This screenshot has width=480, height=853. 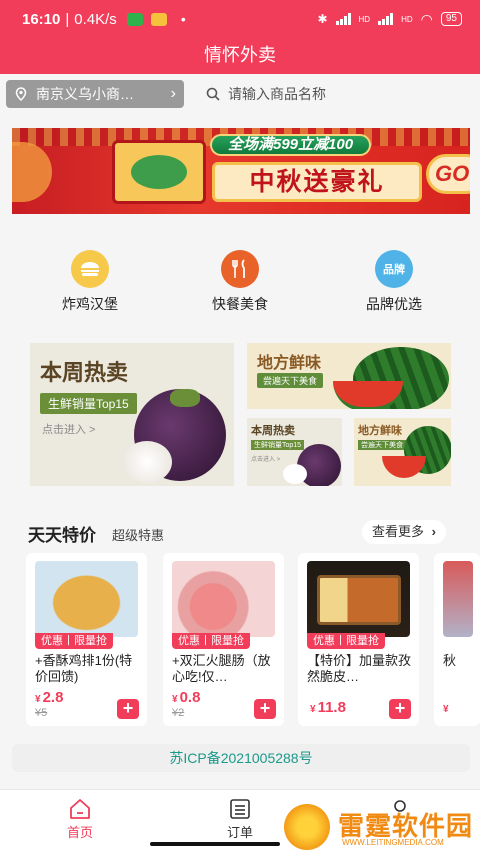 I want to click on search-bar, so click(x=334, y=94).